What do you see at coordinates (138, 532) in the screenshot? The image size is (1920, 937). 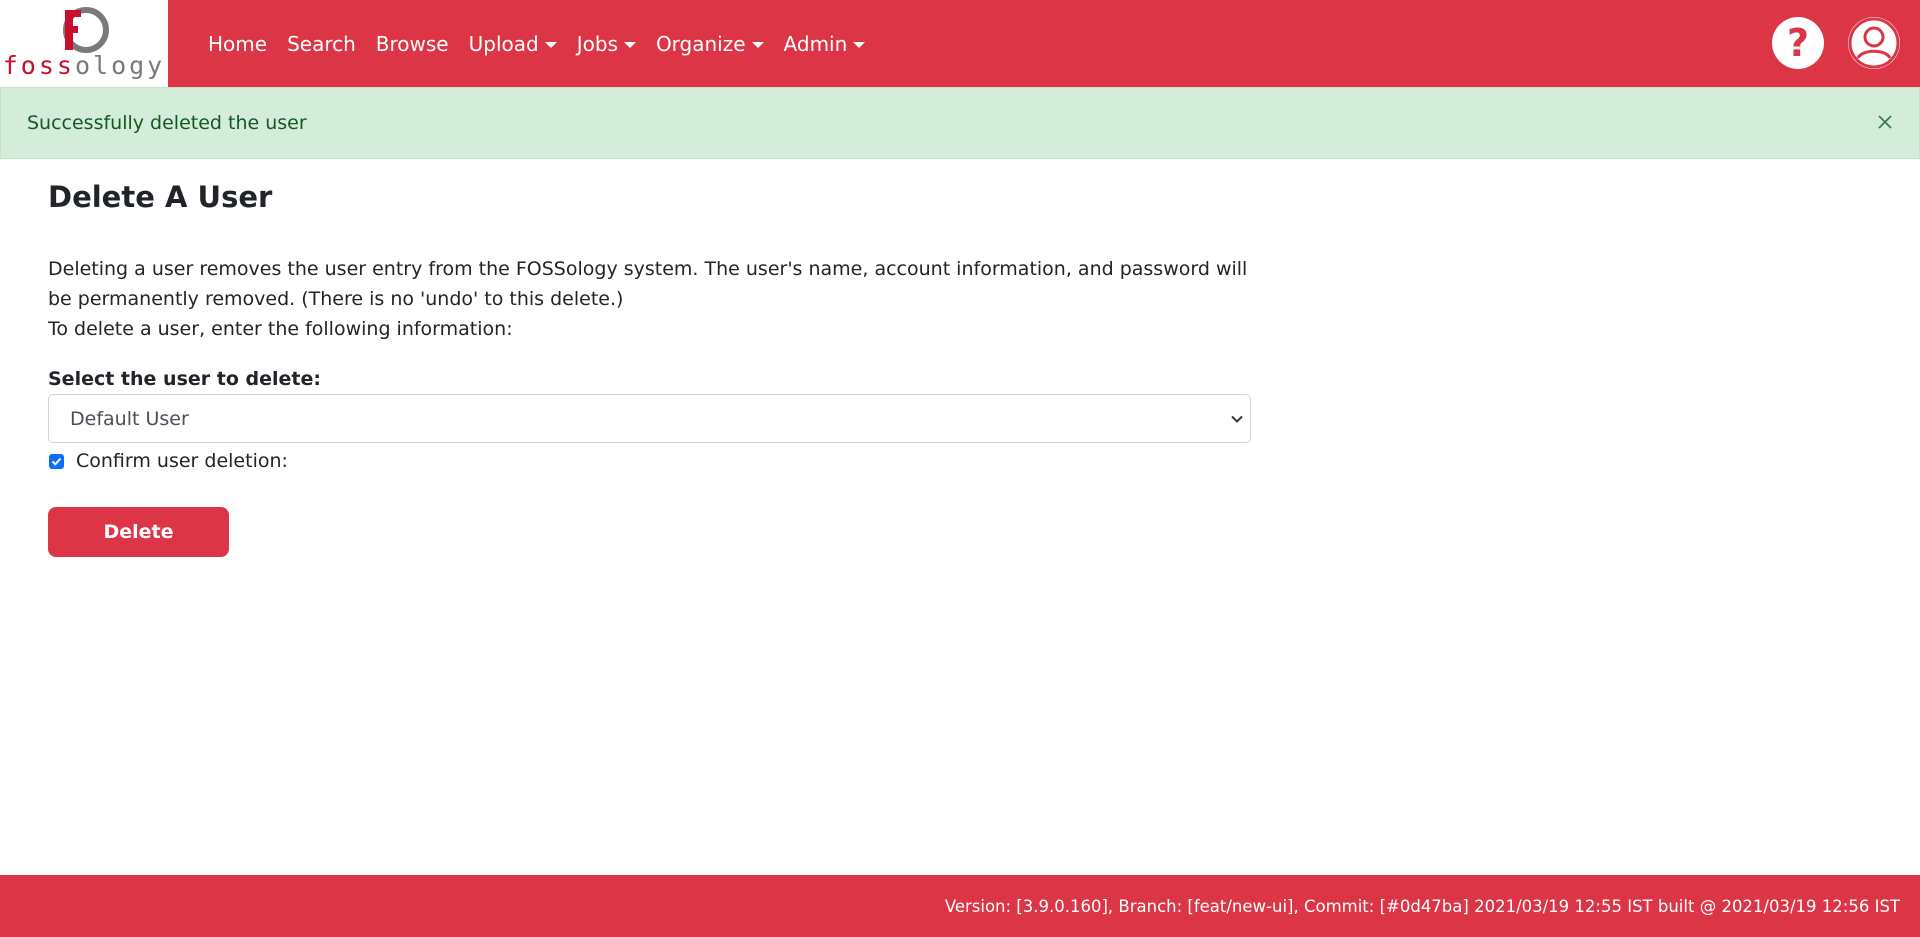 I see `delete-button: Delete` at bounding box center [138, 532].